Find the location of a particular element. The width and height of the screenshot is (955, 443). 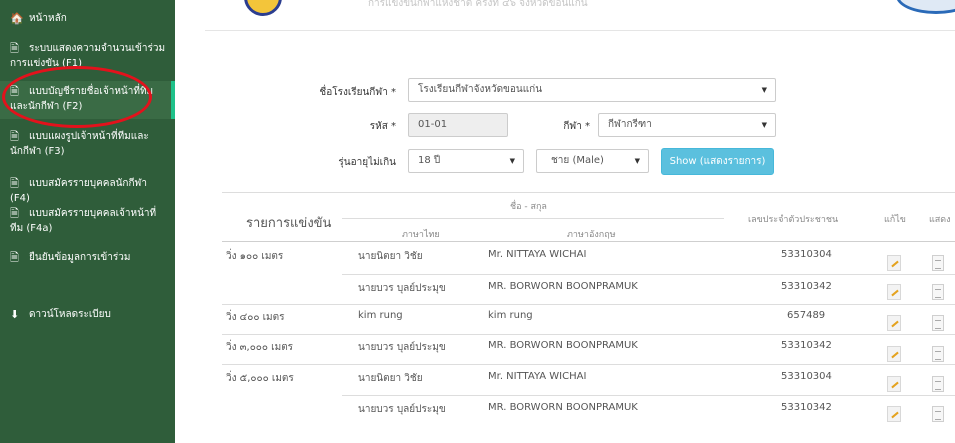

event-cell: วิ่ง ๑๐๐ เมตร is located at coordinates (255, 256).